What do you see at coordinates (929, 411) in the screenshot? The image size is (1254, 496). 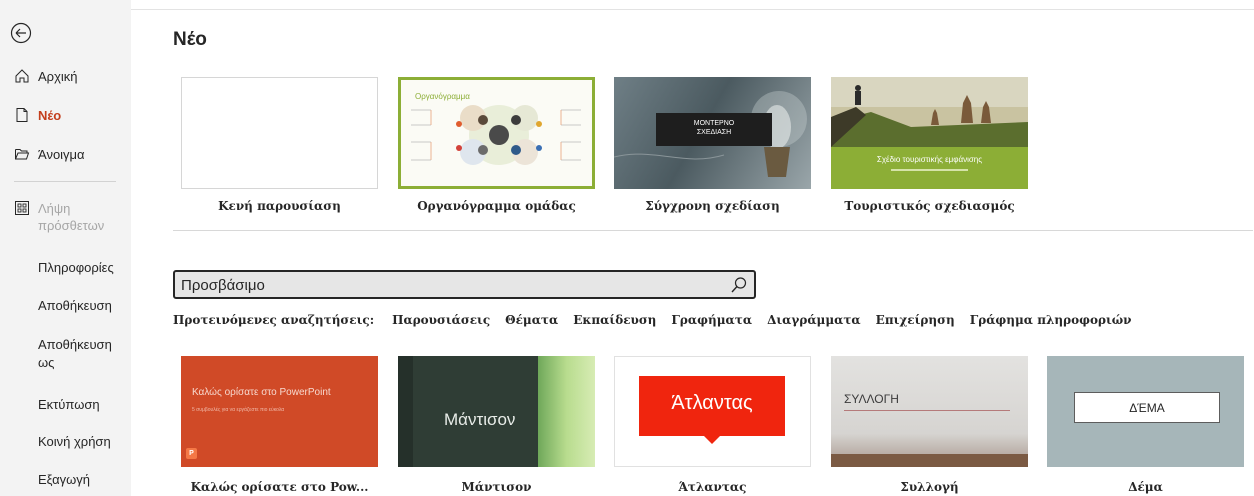 I see `theme-gallery: ΣΥΛΛΟΓΗ` at bounding box center [929, 411].